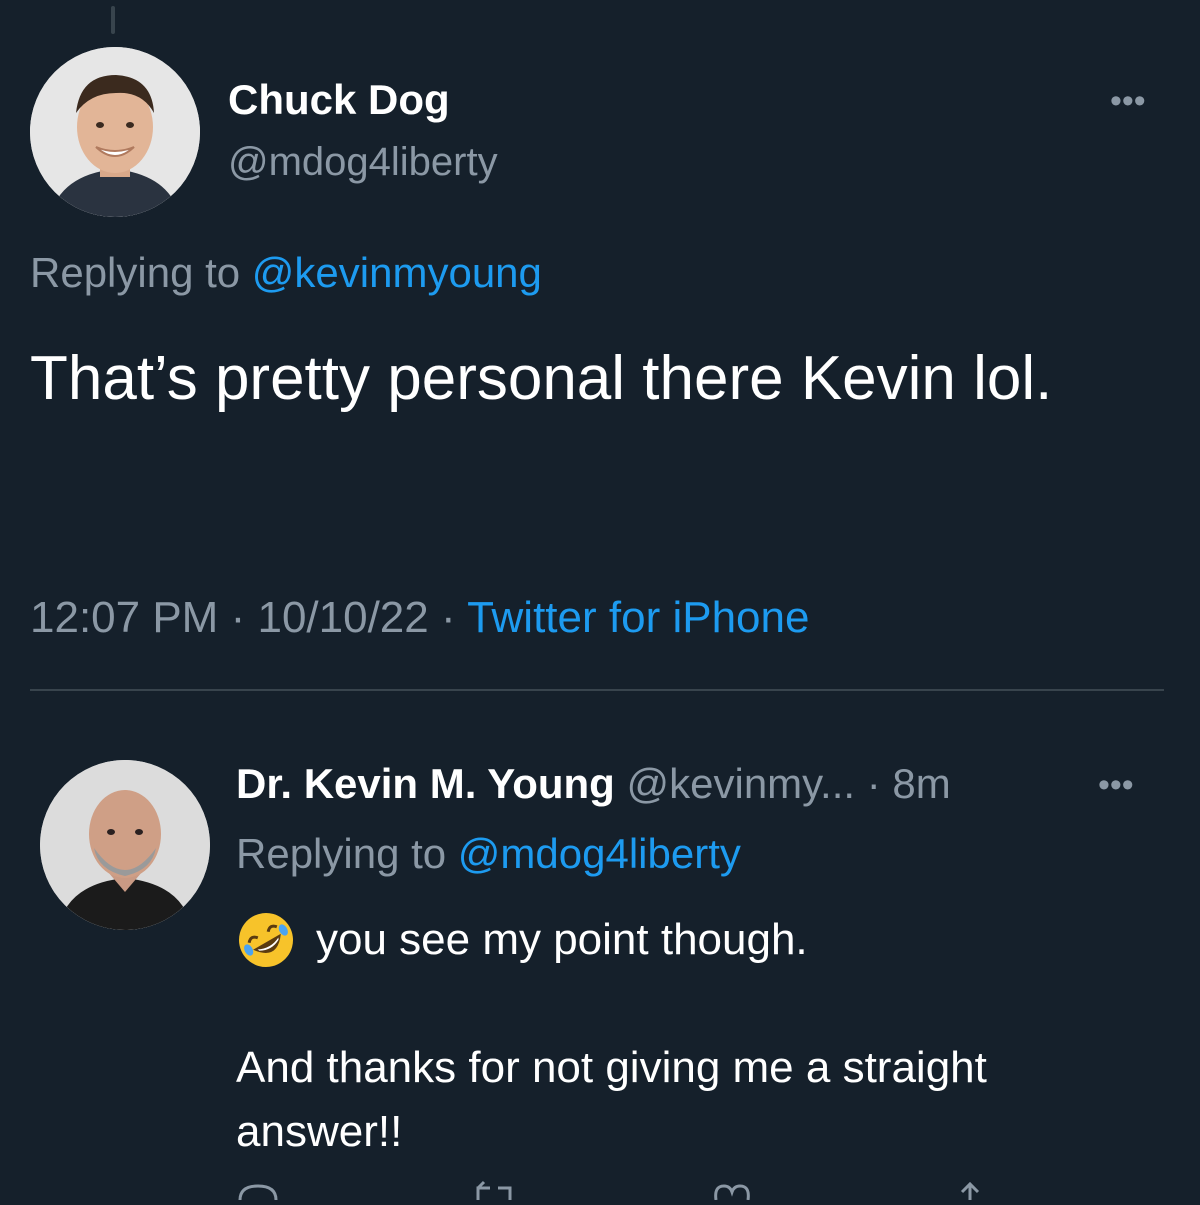 This screenshot has height=1205, width=1200. What do you see at coordinates (125, 845) in the screenshot?
I see `kevin-young-avatar` at bounding box center [125, 845].